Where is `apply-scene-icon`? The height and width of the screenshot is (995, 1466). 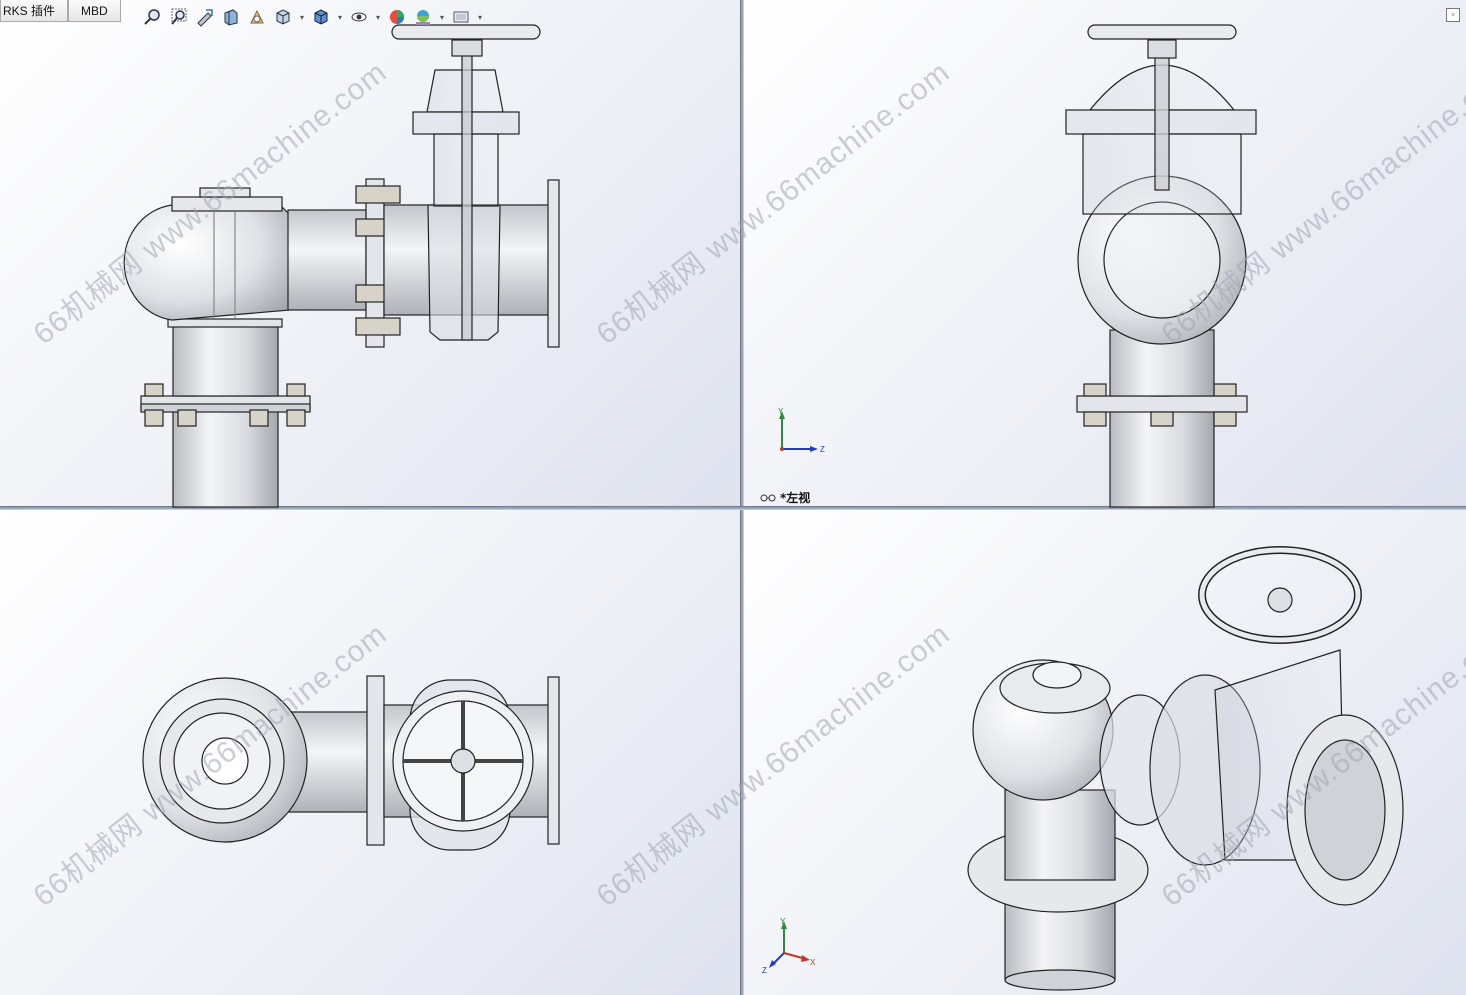
apply-scene-icon is located at coordinates (423, 17).